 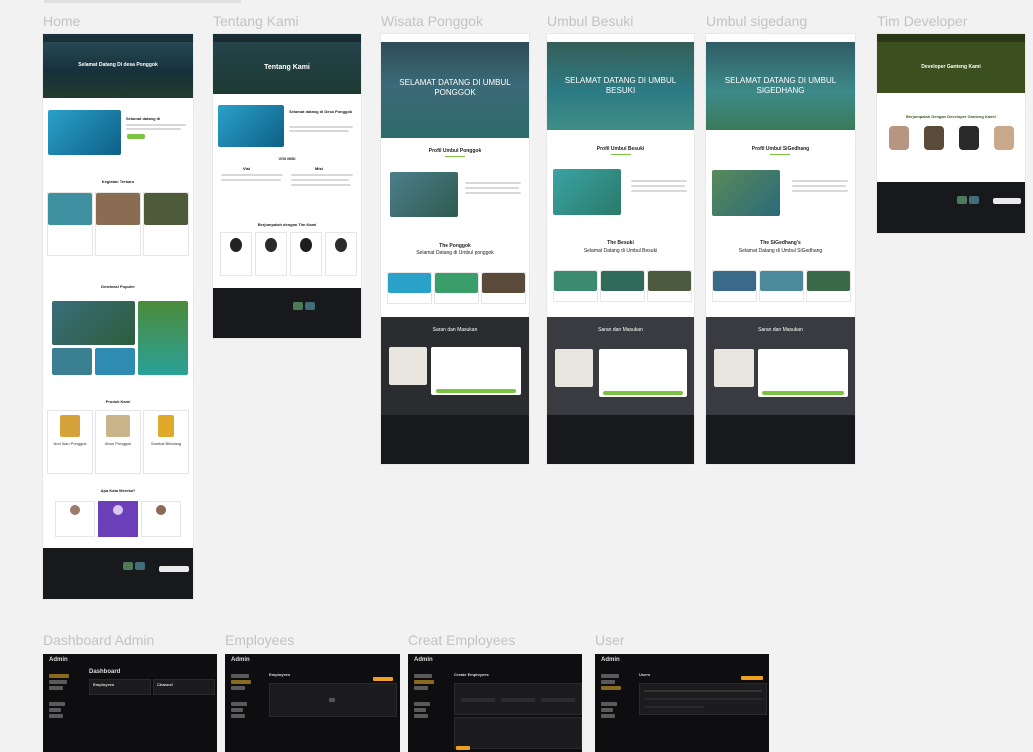 I want to click on sigedang-submit-button, so click(x=803, y=393).